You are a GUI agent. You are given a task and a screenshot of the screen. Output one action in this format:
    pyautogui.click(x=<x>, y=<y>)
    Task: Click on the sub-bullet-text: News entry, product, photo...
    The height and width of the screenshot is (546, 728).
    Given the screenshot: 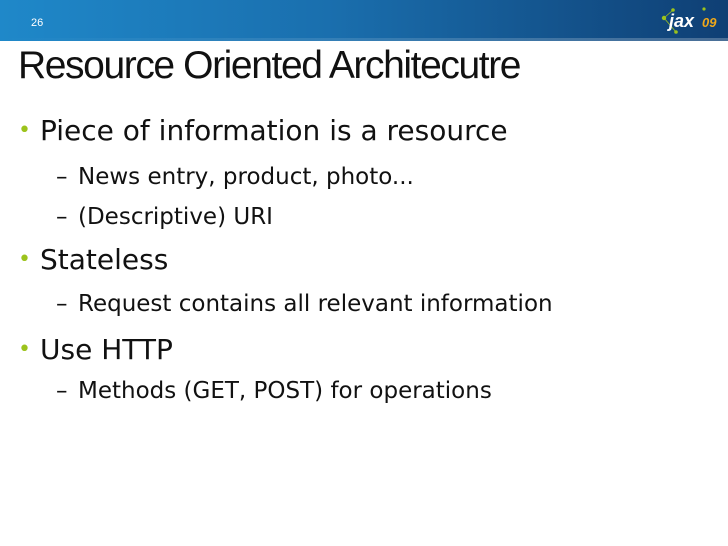 What is the action you would take?
    pyautogui.click(x=246, y=177)
    